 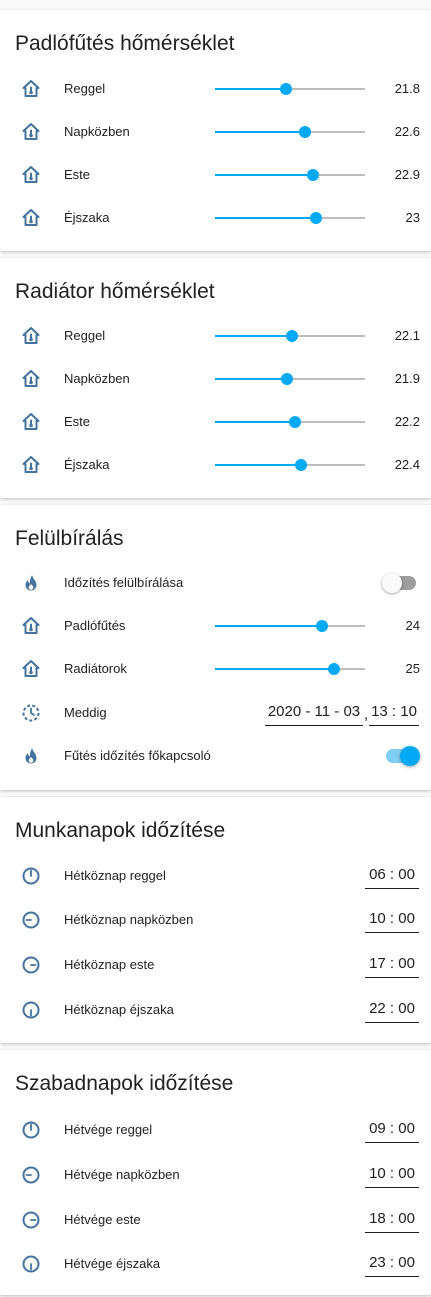 What do you see at coordinates (215, 965) in the screenshot?
I see `workday-row-evening: Hétköznap este 17 : 00` at bounding box center [215, 965].